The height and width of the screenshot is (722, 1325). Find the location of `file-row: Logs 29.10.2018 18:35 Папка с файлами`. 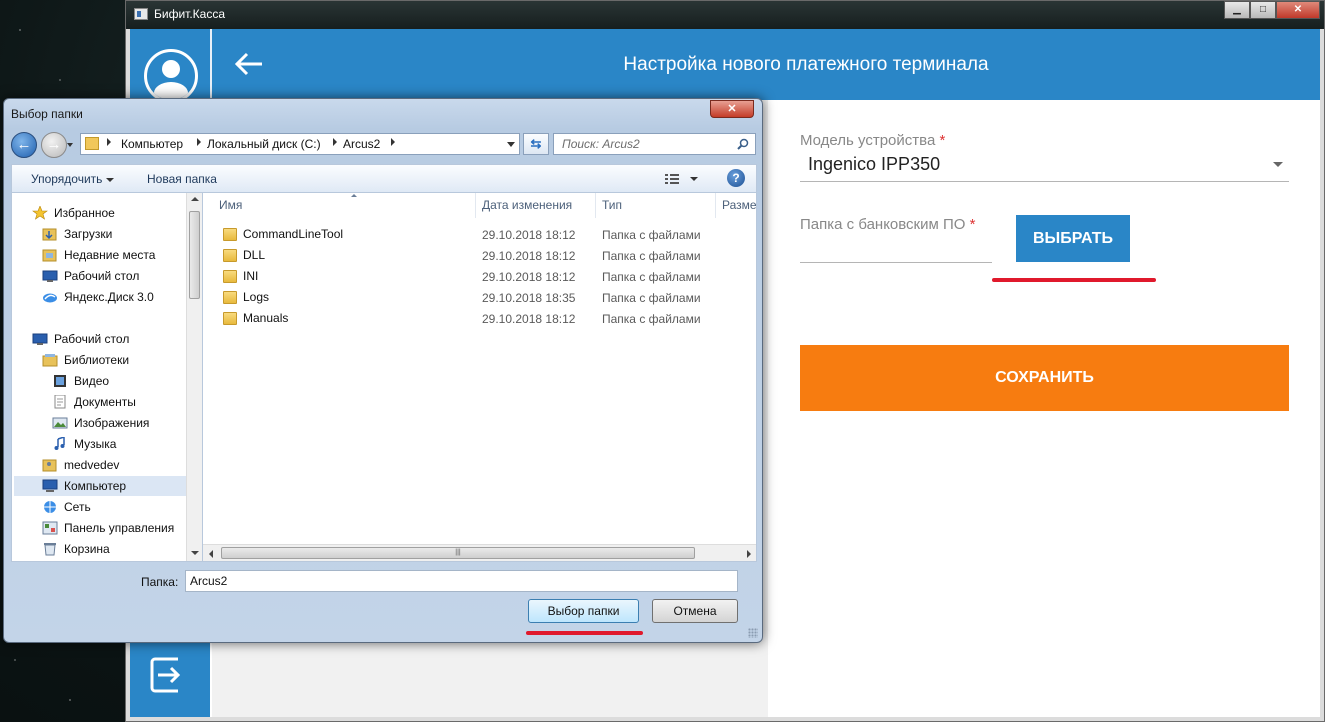

file-row: Logs 29.10.2018 18:35 Папка с файлами is located at coordinates (479, 297).